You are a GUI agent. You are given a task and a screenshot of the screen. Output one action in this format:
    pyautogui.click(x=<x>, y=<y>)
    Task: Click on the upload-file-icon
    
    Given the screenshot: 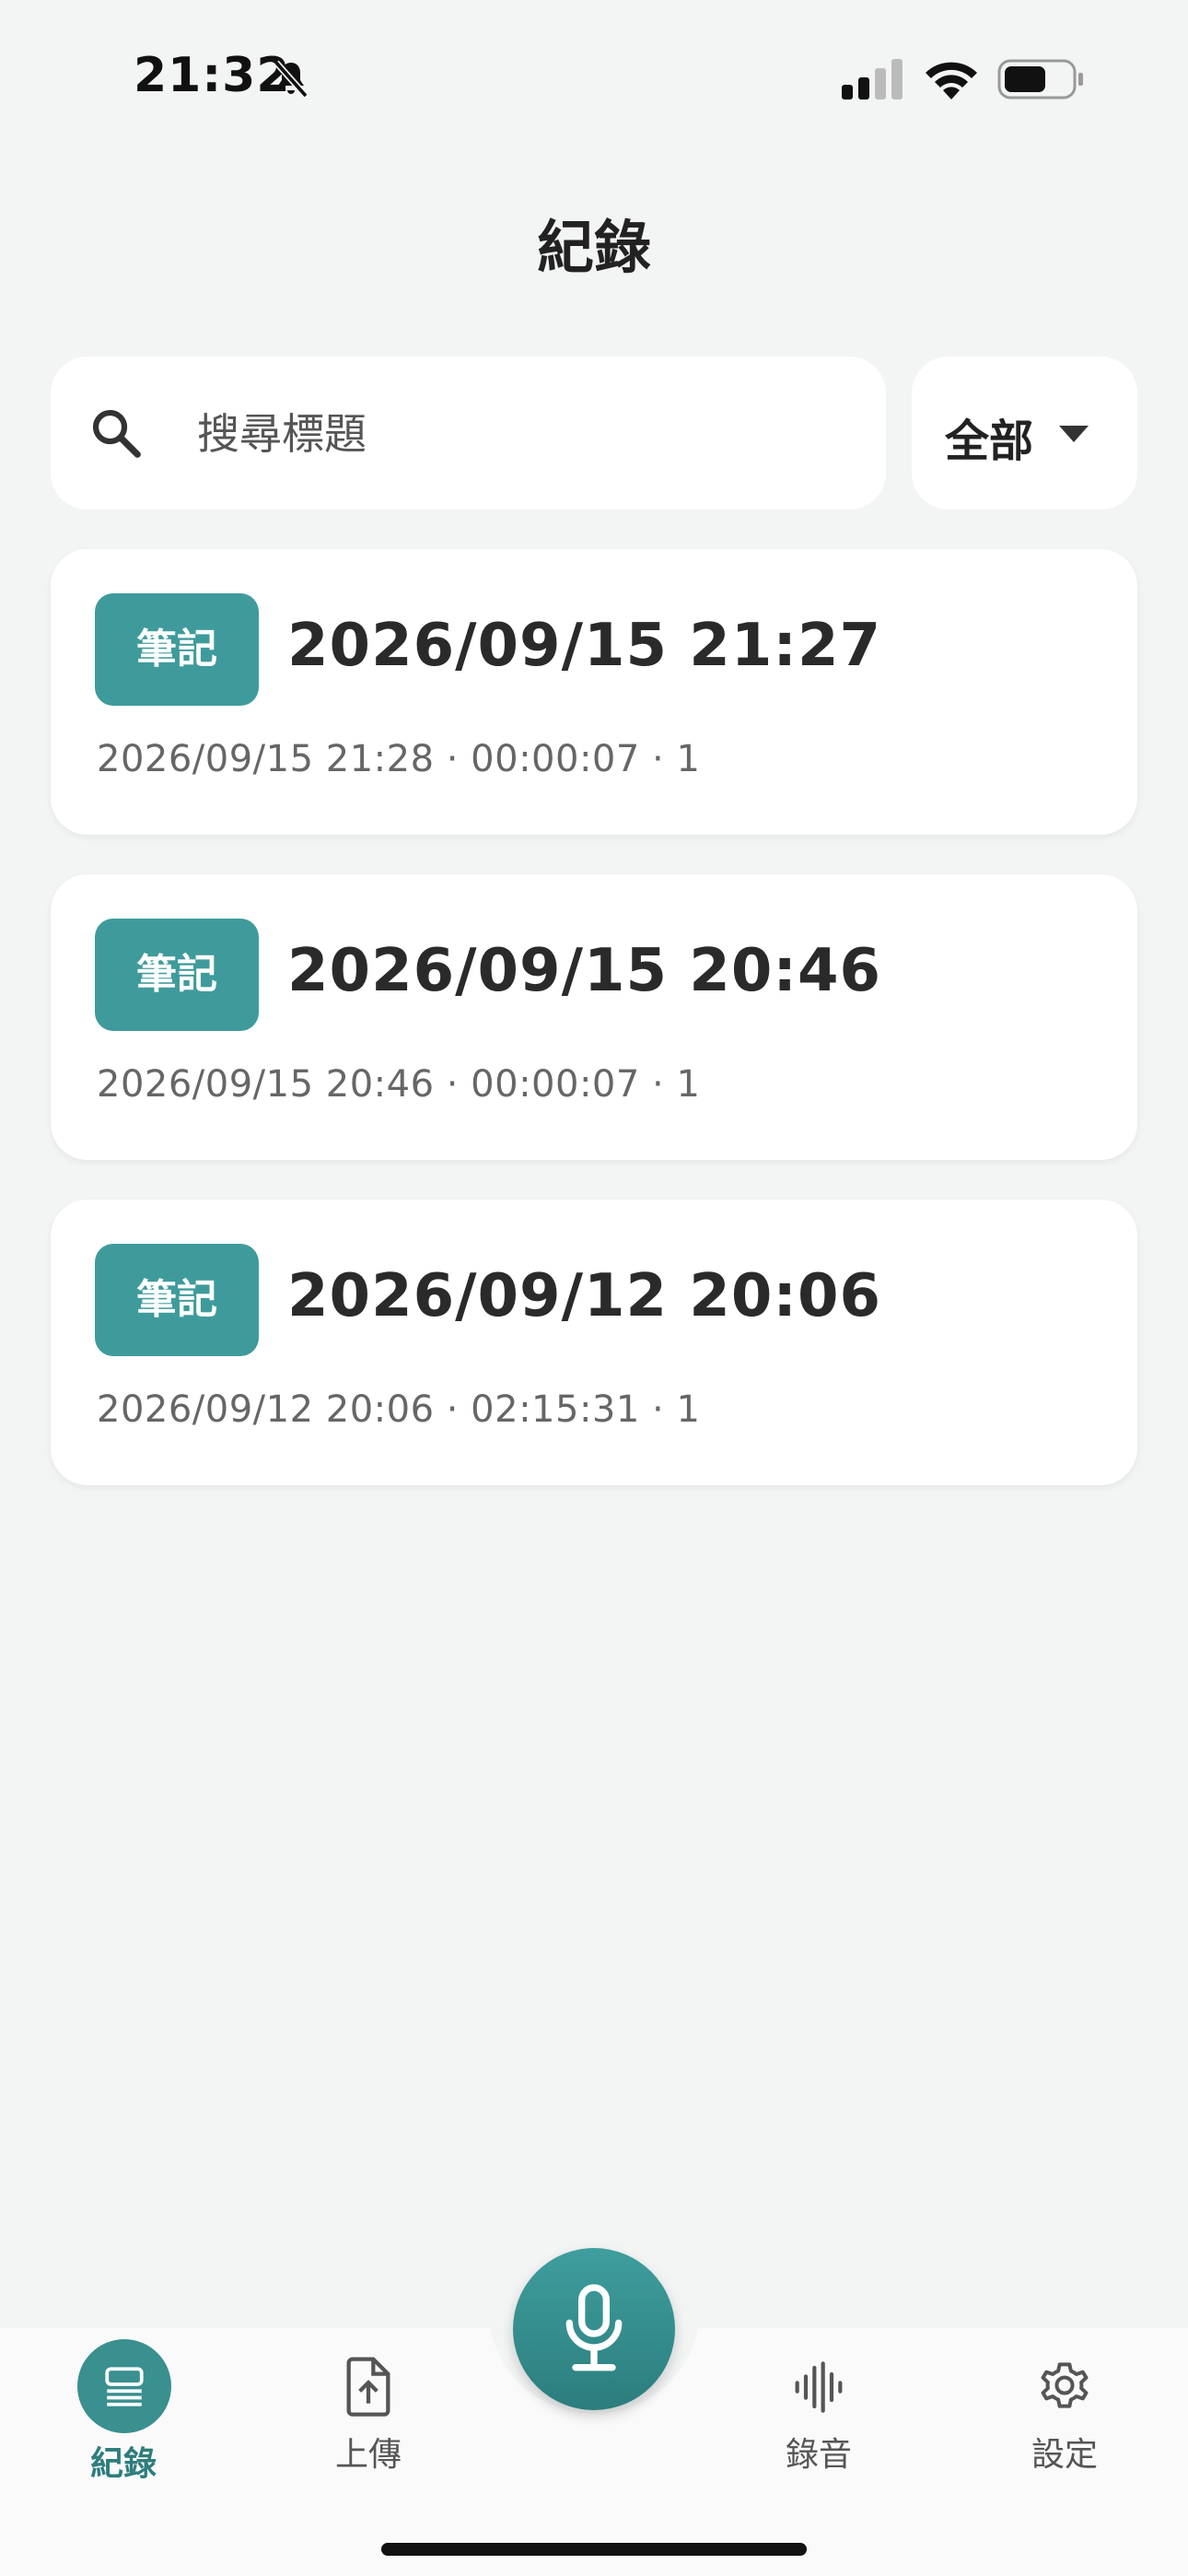 What is the action you would take?
    pyautogui.click(x=368, y=2387)
    